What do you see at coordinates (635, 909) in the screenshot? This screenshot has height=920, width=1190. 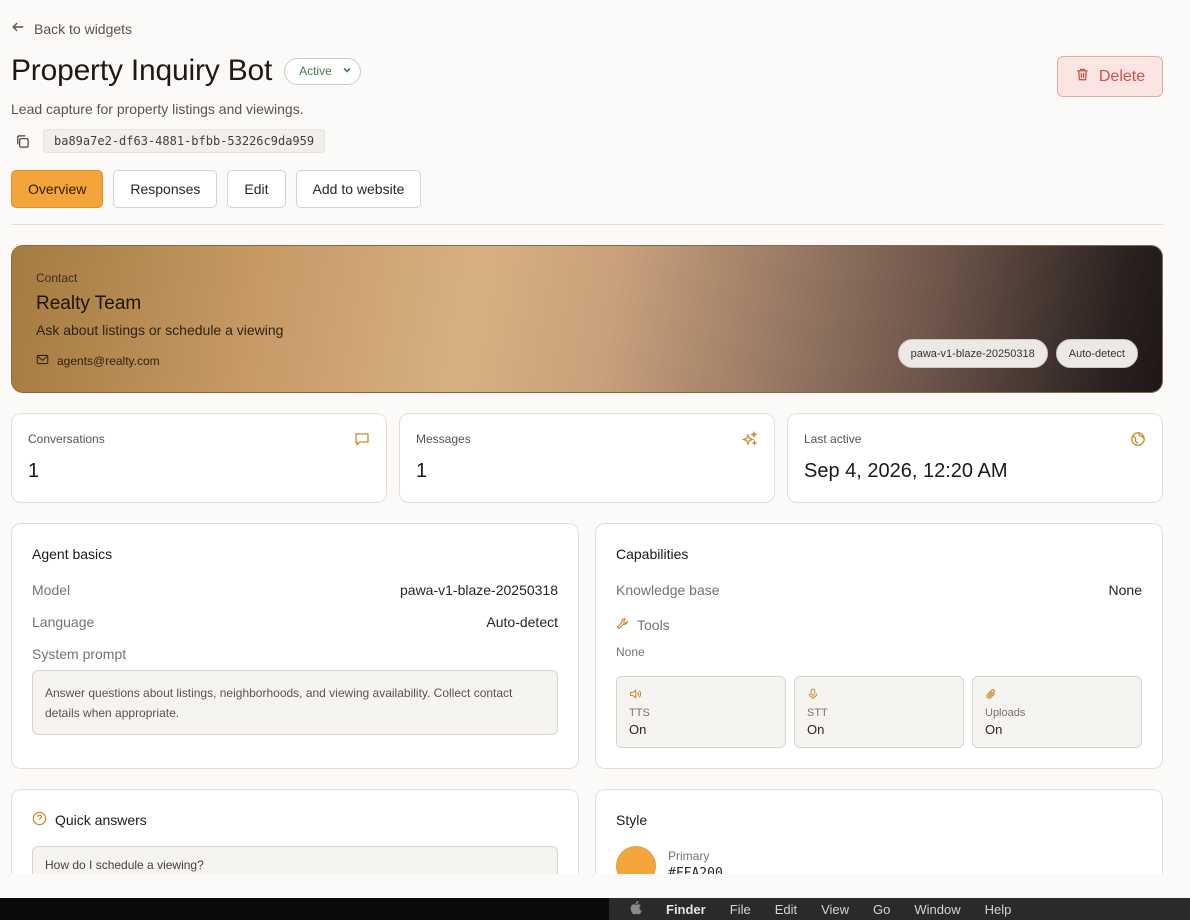 I see `apple-icon` at bounding box center [635, 909].